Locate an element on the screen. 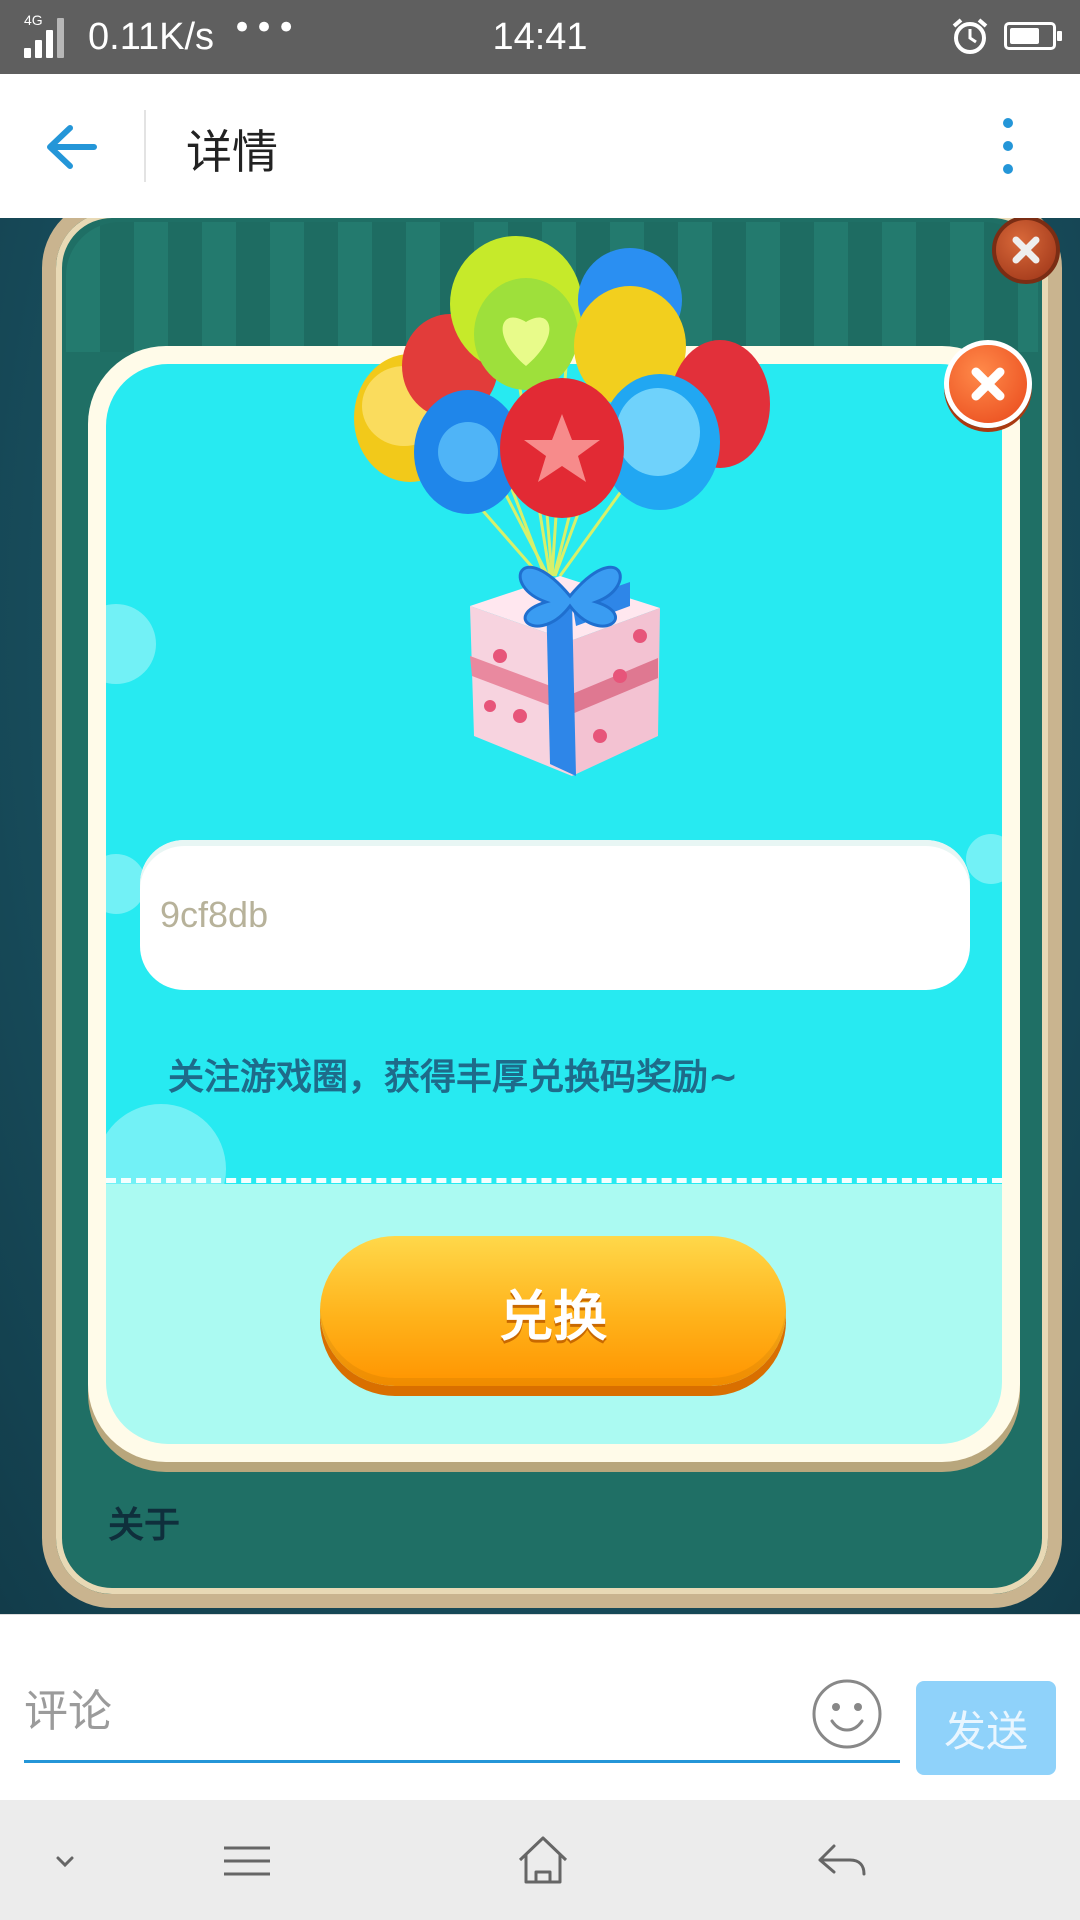  redeem-button: 兑换 is located at coordinates (553, 1311).